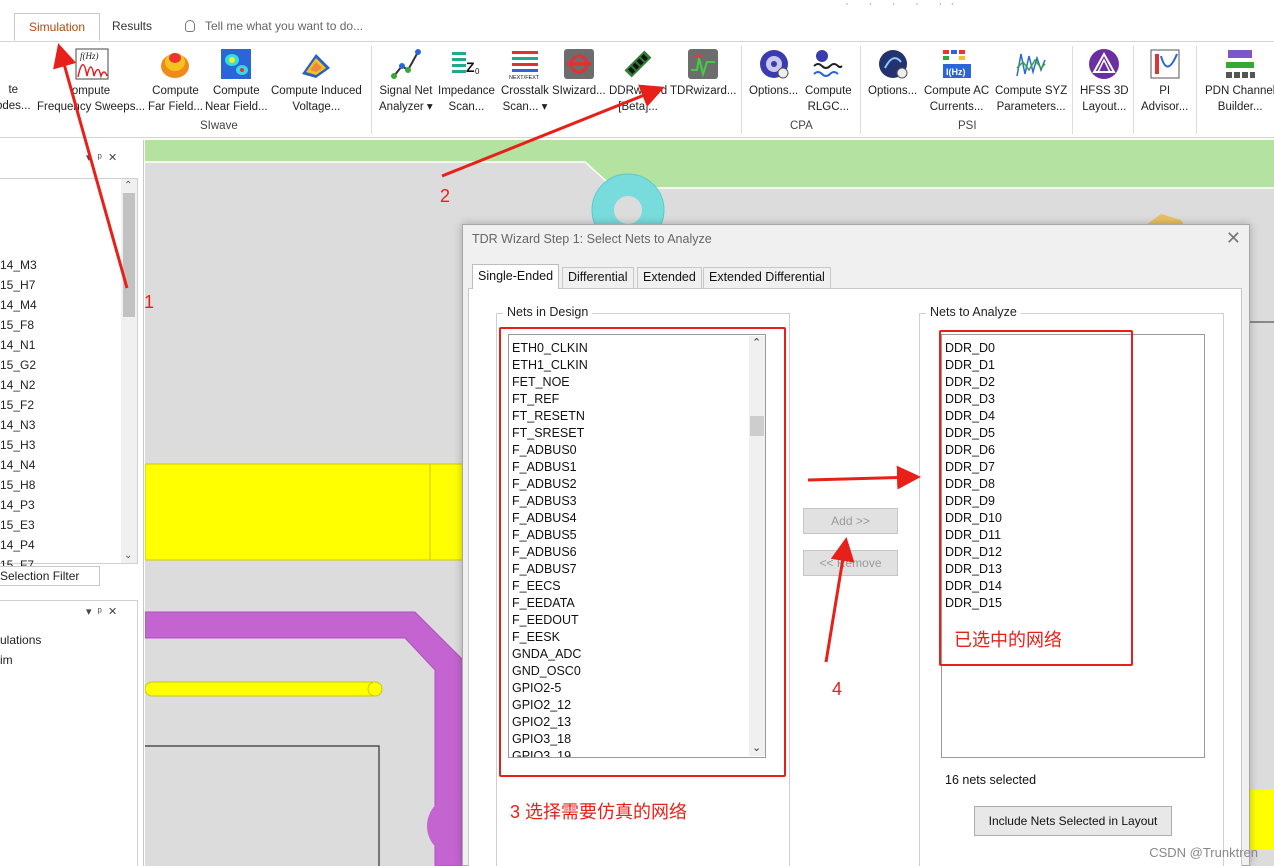 This screenshot has height=866, width=1274. I want to click on ribbon-button-line2: Scan... ▾, so click(525, 107).